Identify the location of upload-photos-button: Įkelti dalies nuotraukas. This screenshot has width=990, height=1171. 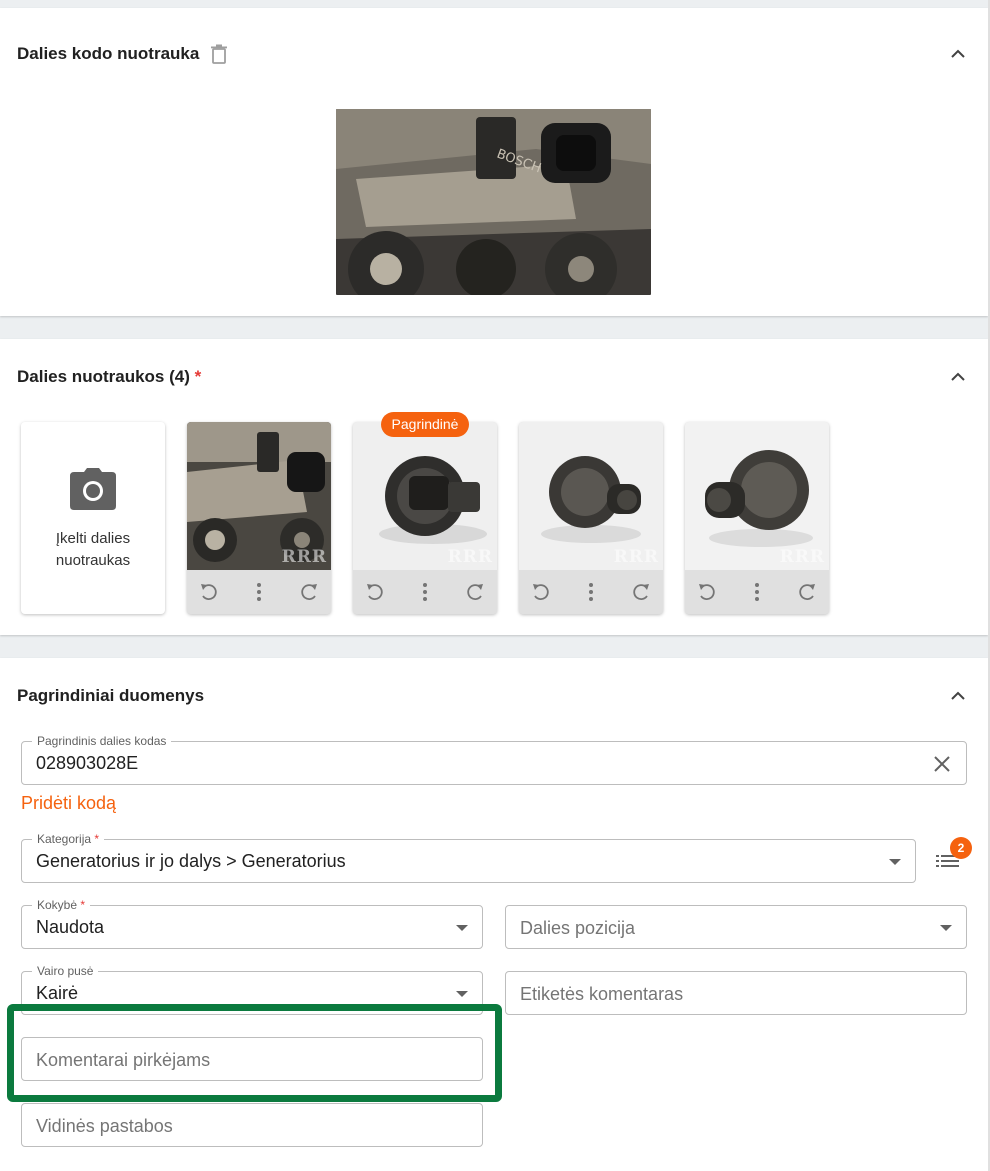
(93, 518).